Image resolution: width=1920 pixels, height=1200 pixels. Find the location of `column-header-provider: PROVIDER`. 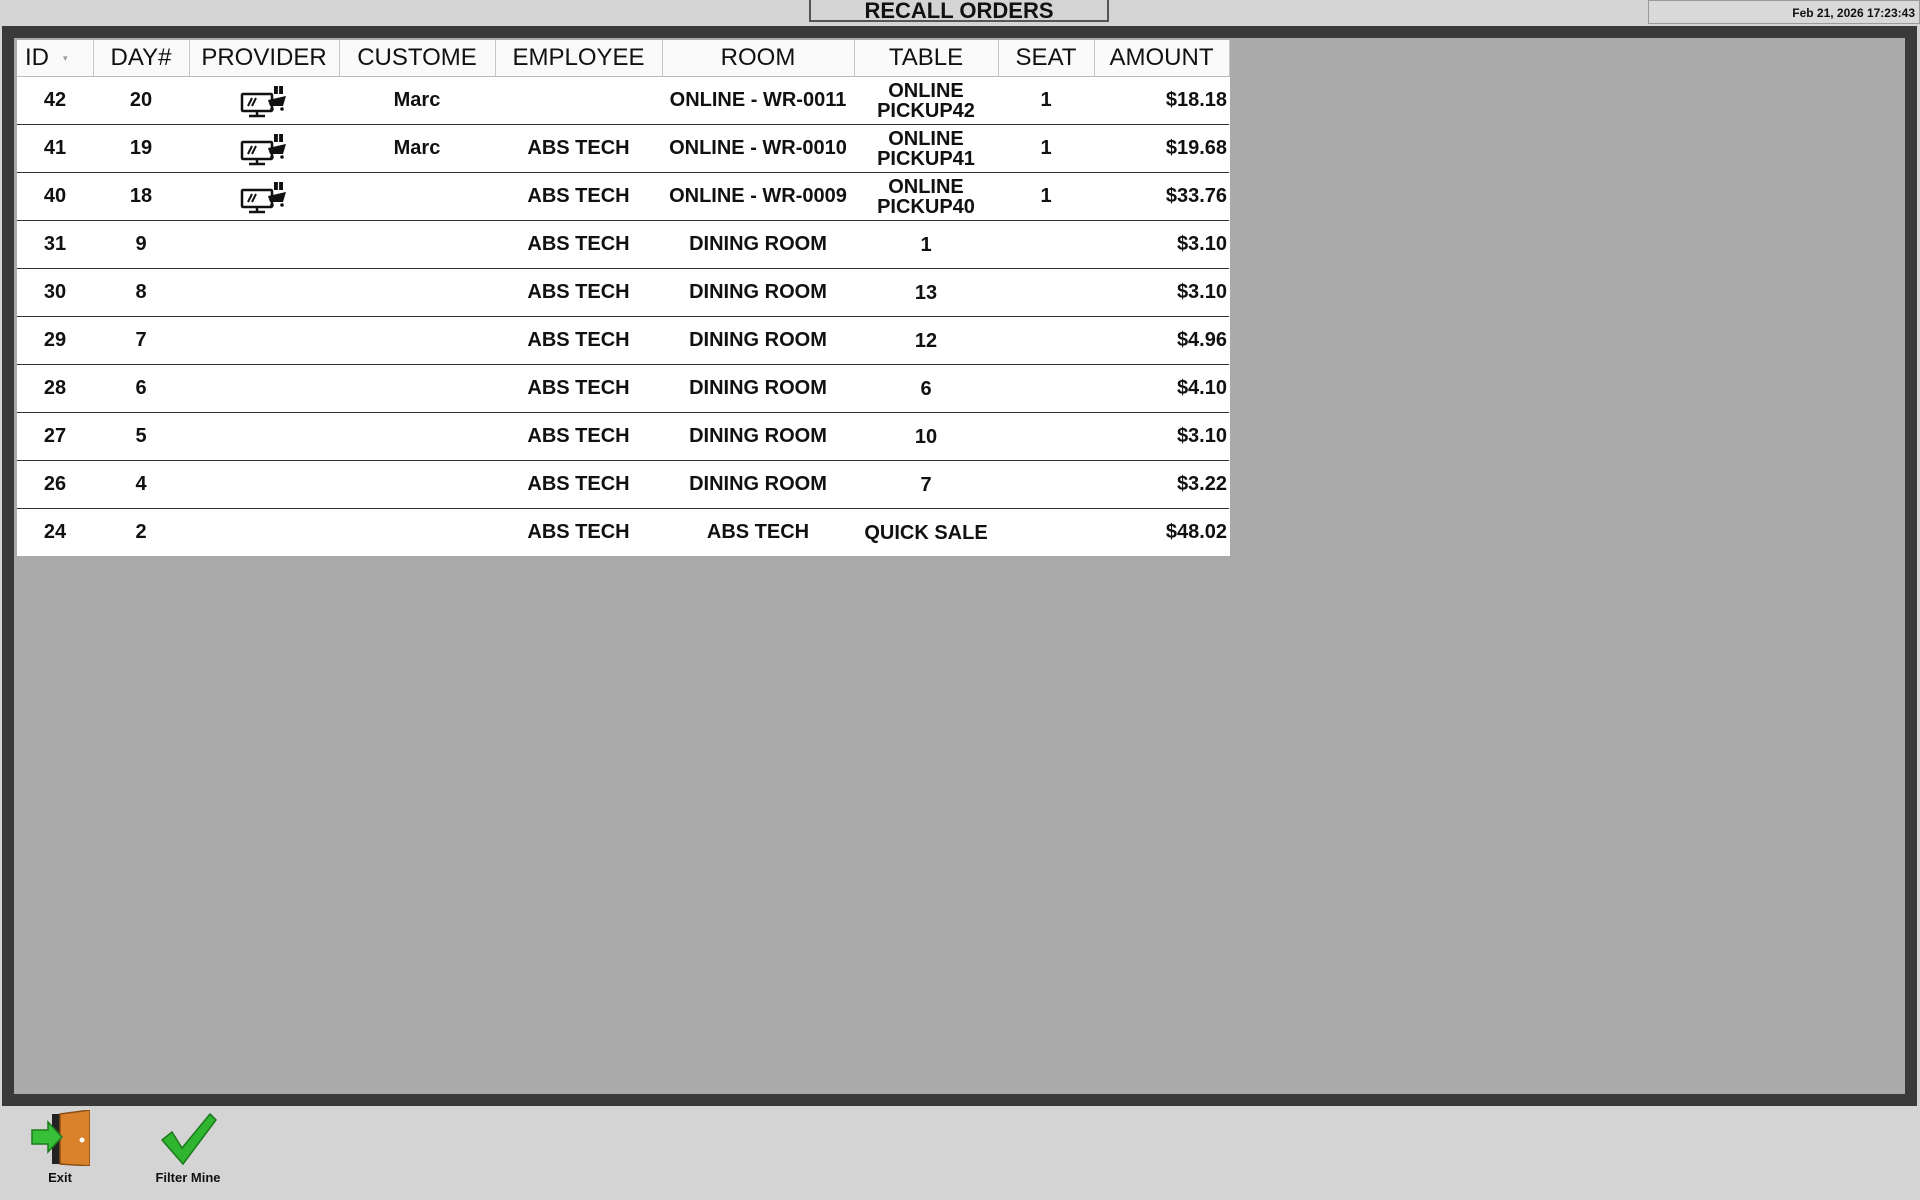

column-header-provider: PROVIDER is located at coordinates (264, 58).